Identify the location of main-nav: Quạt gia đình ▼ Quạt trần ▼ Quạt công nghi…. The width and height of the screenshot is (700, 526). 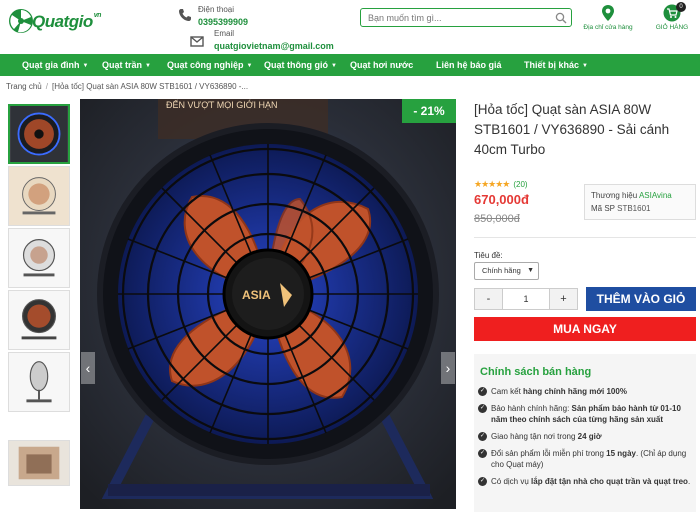
(350, 65).